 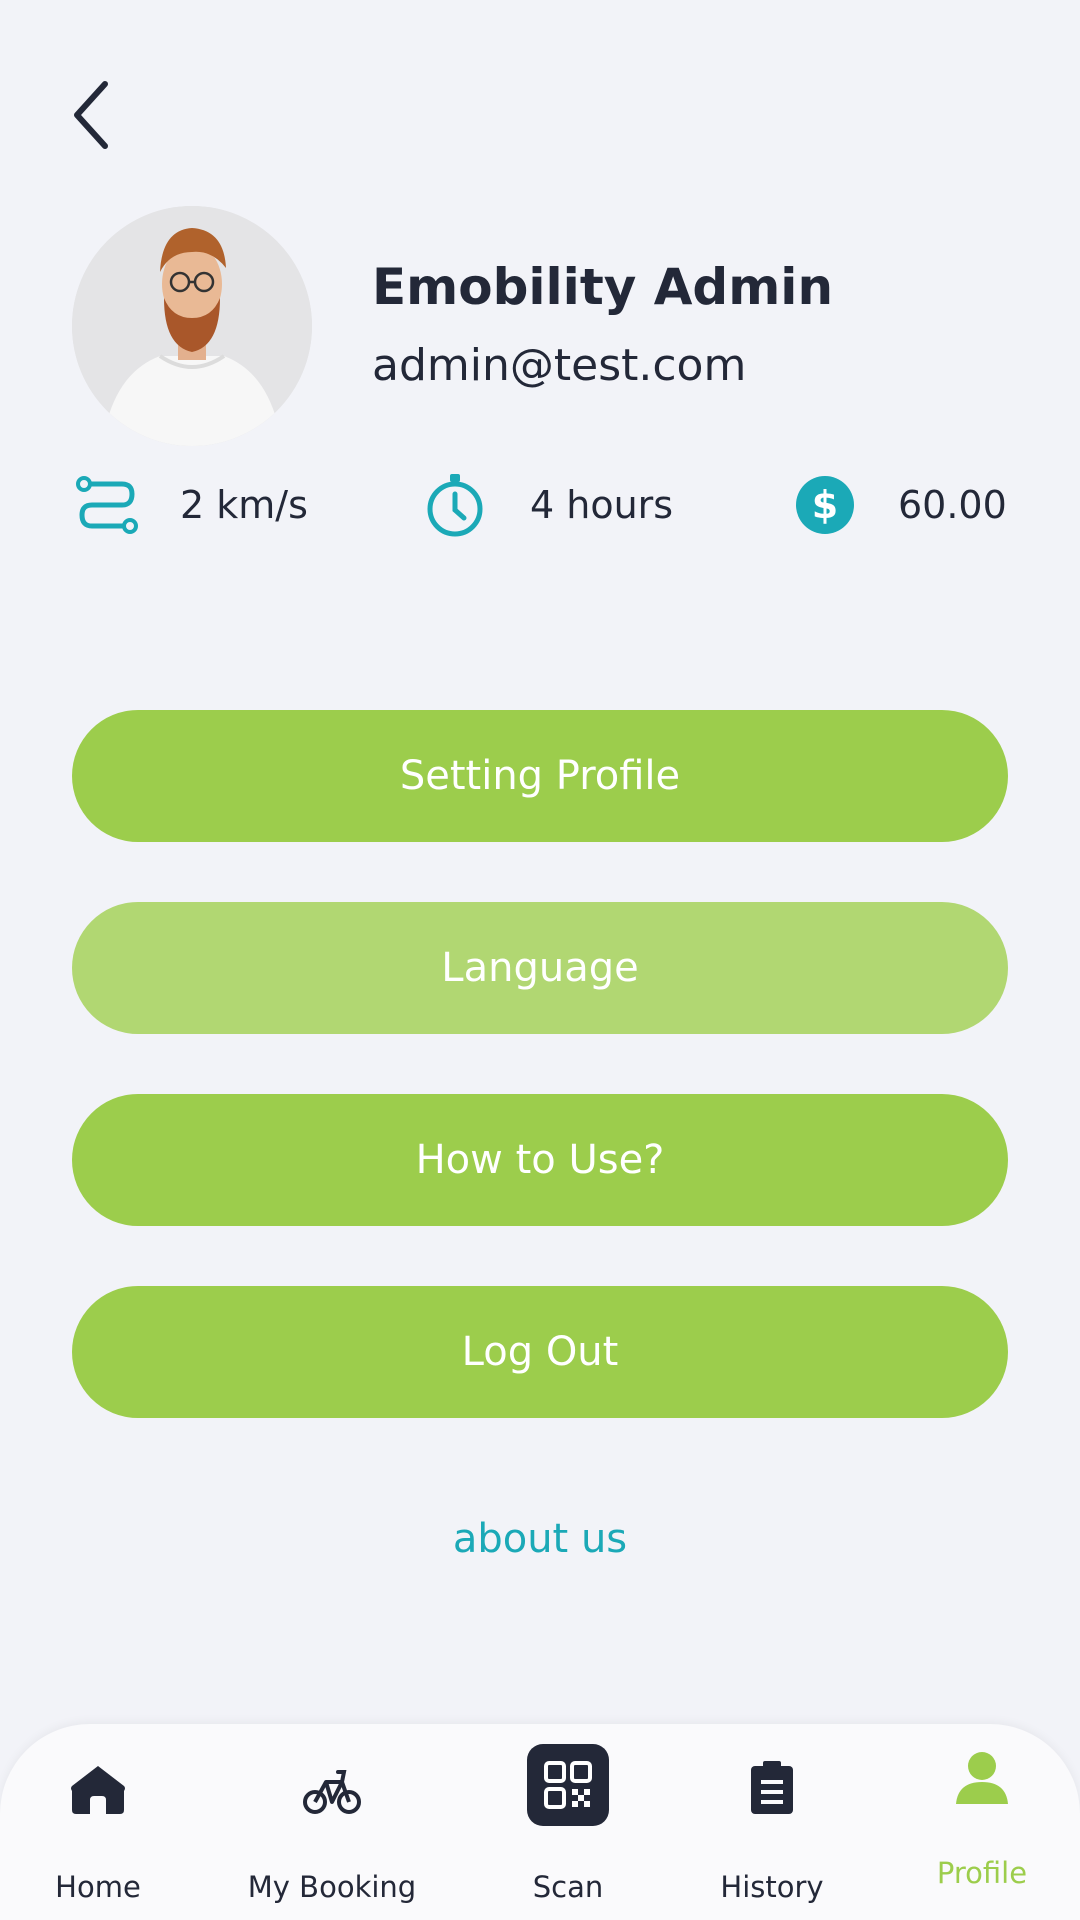 What do you see at coordinates (568, 1785) in the screenshot?
I see `qr-code-icon` at bounding box center [568, 1785].